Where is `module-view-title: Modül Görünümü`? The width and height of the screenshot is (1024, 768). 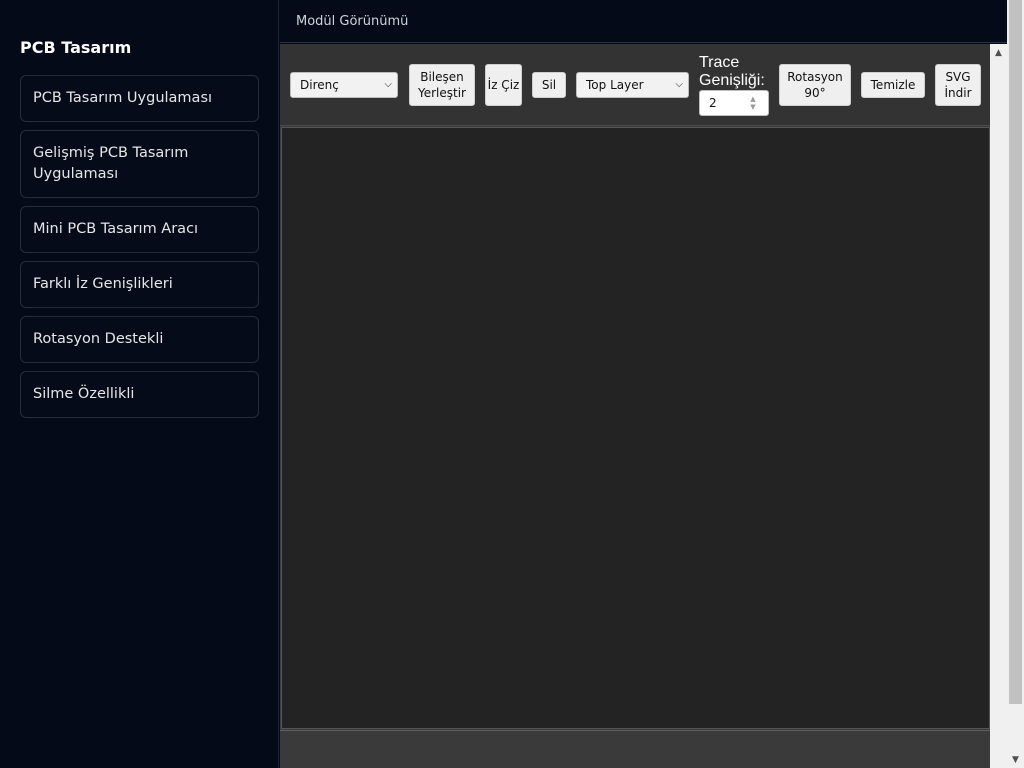
module-view-title: Modül Görünümü is located at coordinates (352, 21).